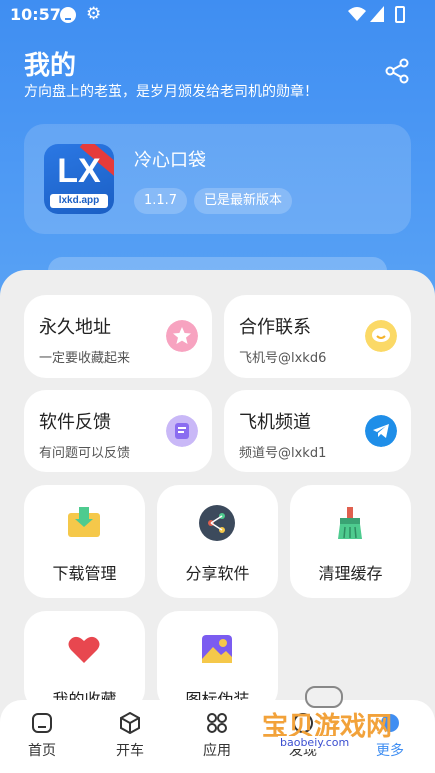 The height and width of the screenshot is (773, 435). Describe the element at coordinates (350, 523) in the screenshot. I see `broom-icon` at that location.